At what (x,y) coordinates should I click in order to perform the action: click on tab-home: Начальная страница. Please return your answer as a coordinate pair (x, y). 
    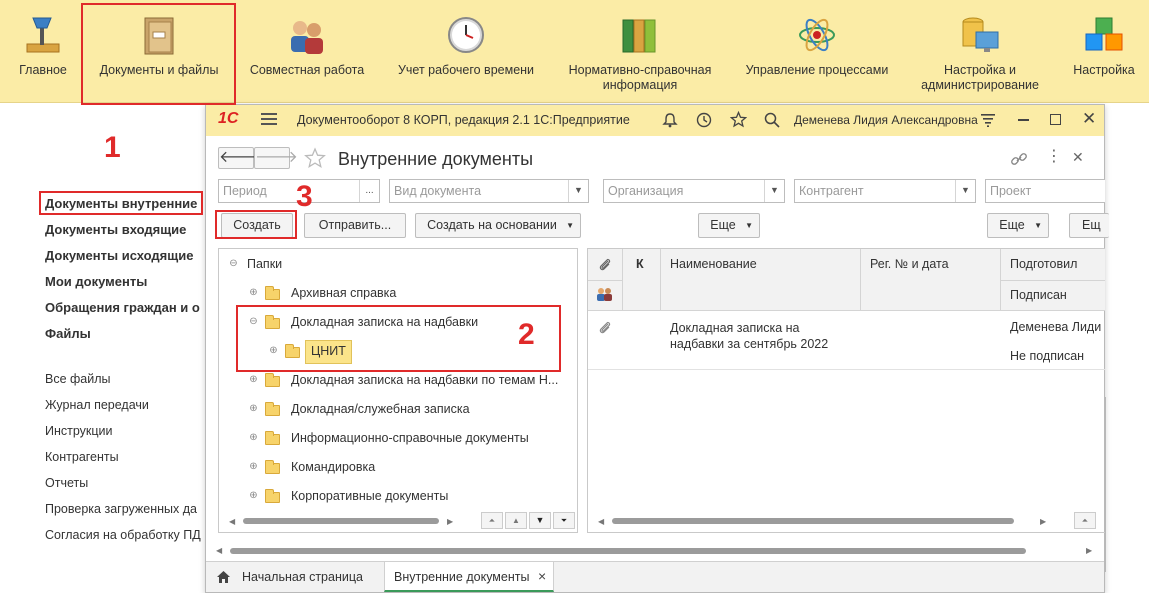
    Looking at the image, I should click on (302, 577).